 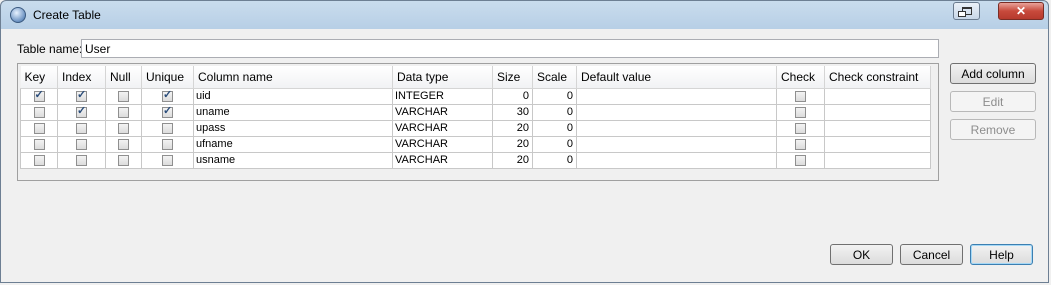 I want to click on header-null: Null, so click(x=123, y=77).